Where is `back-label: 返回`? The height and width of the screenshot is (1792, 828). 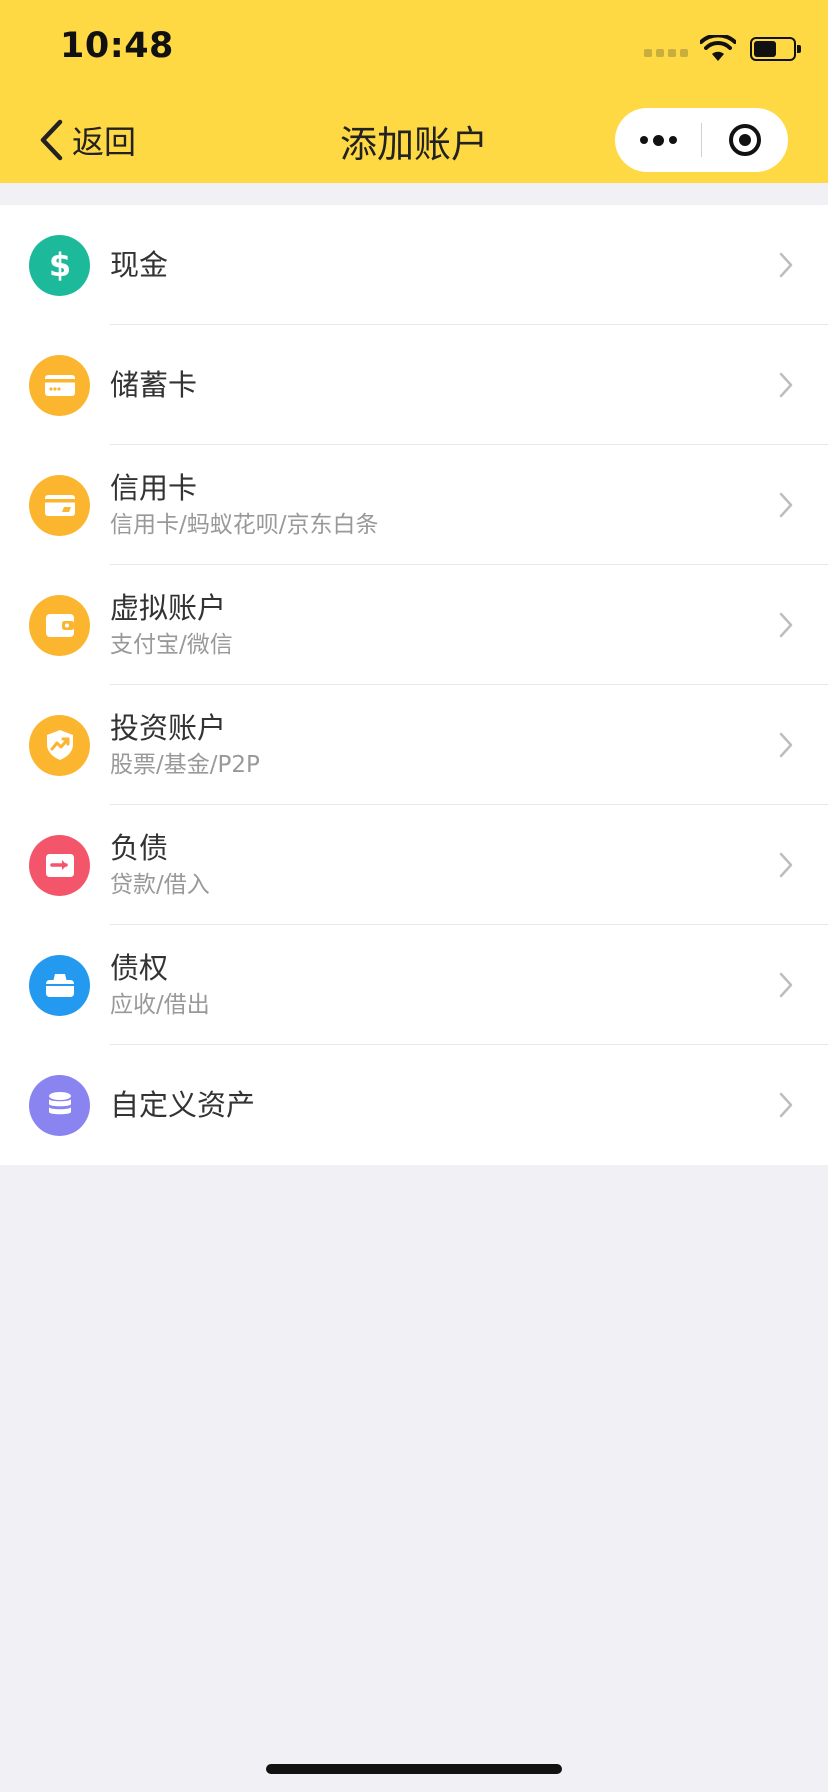 back-label: 返回 is located at coordinates (104, 142).